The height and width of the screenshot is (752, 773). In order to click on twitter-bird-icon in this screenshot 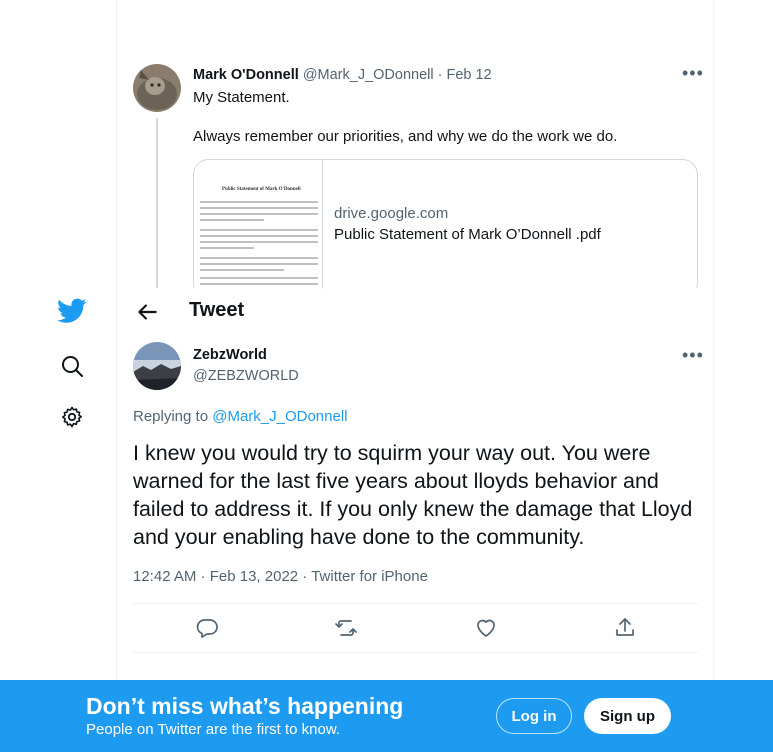, I will do `click(72, 311)`.